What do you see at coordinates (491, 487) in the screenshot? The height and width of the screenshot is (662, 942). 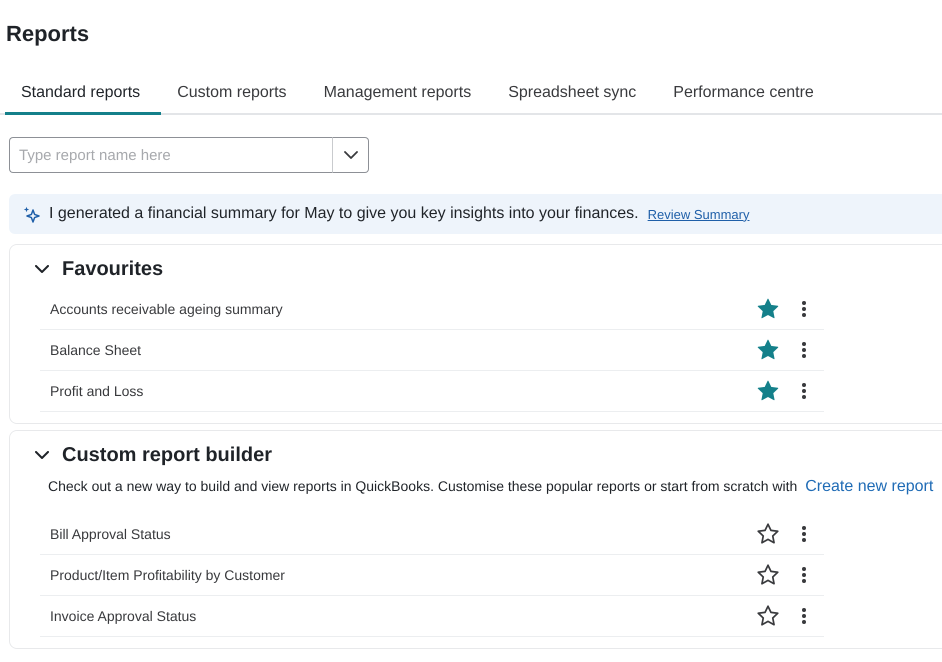 I see `section-description: Check out a new way to build and view reports in QuickBooks. Customise these popular reports or start from scratch with Create new report` at bounding box center [491, 487].